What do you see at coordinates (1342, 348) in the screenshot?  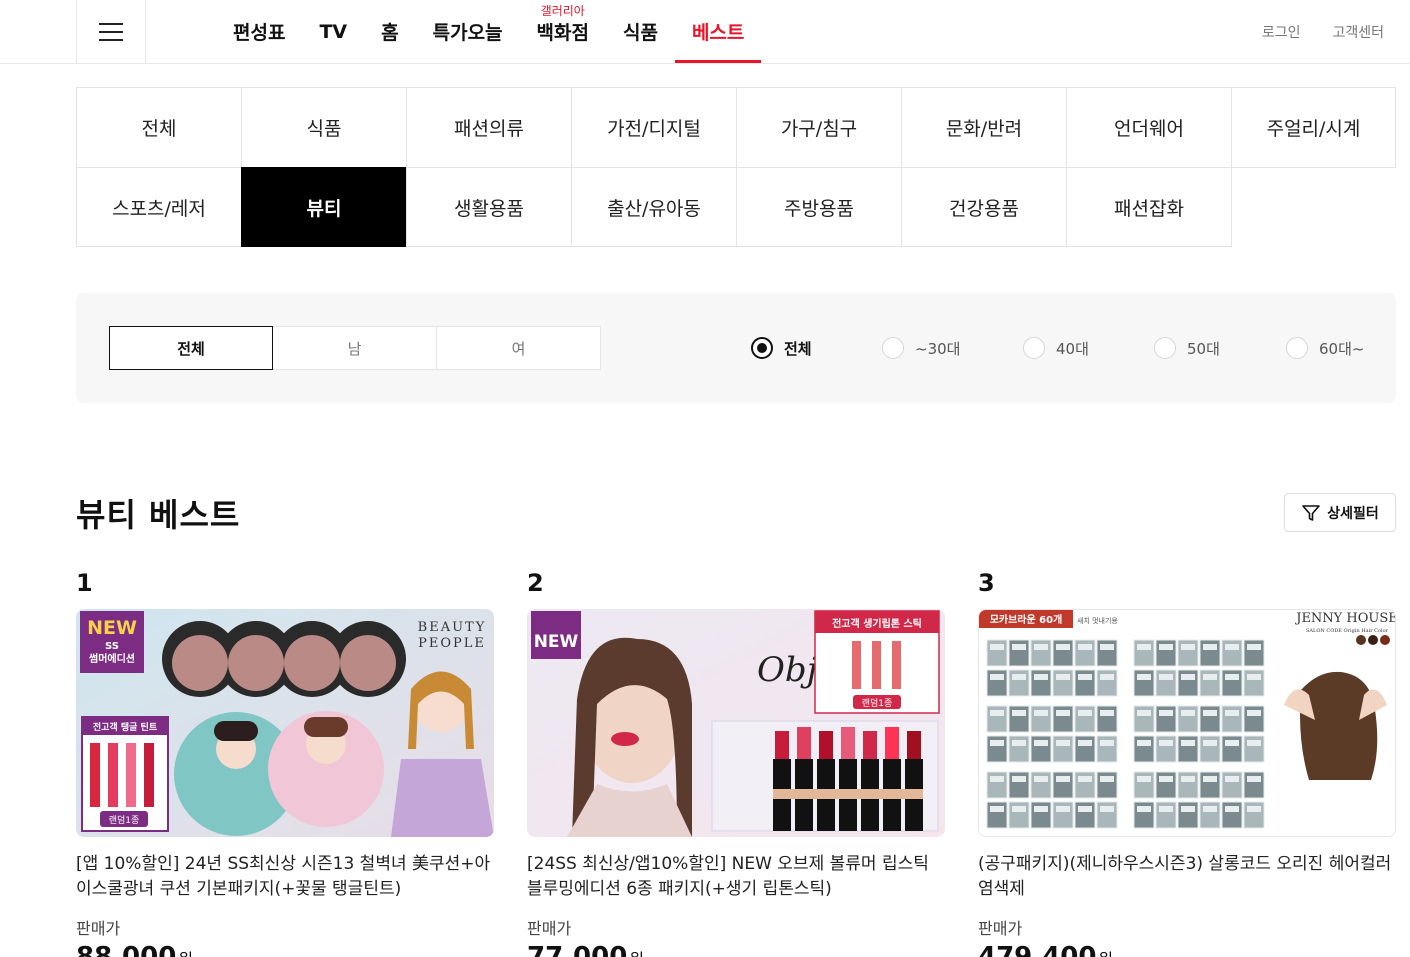 I see `age-option-label: 60대~` at bounding box center [1342, 348].